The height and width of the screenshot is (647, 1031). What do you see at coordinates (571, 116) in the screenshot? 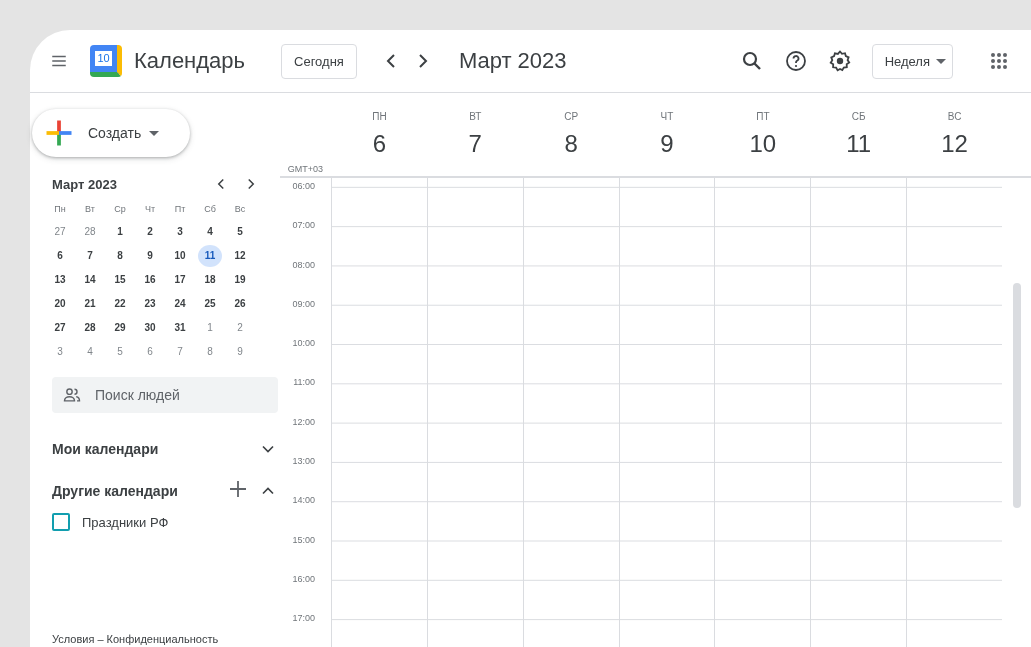
I see `weekday-label: СР` at bounding box center [571, 116].